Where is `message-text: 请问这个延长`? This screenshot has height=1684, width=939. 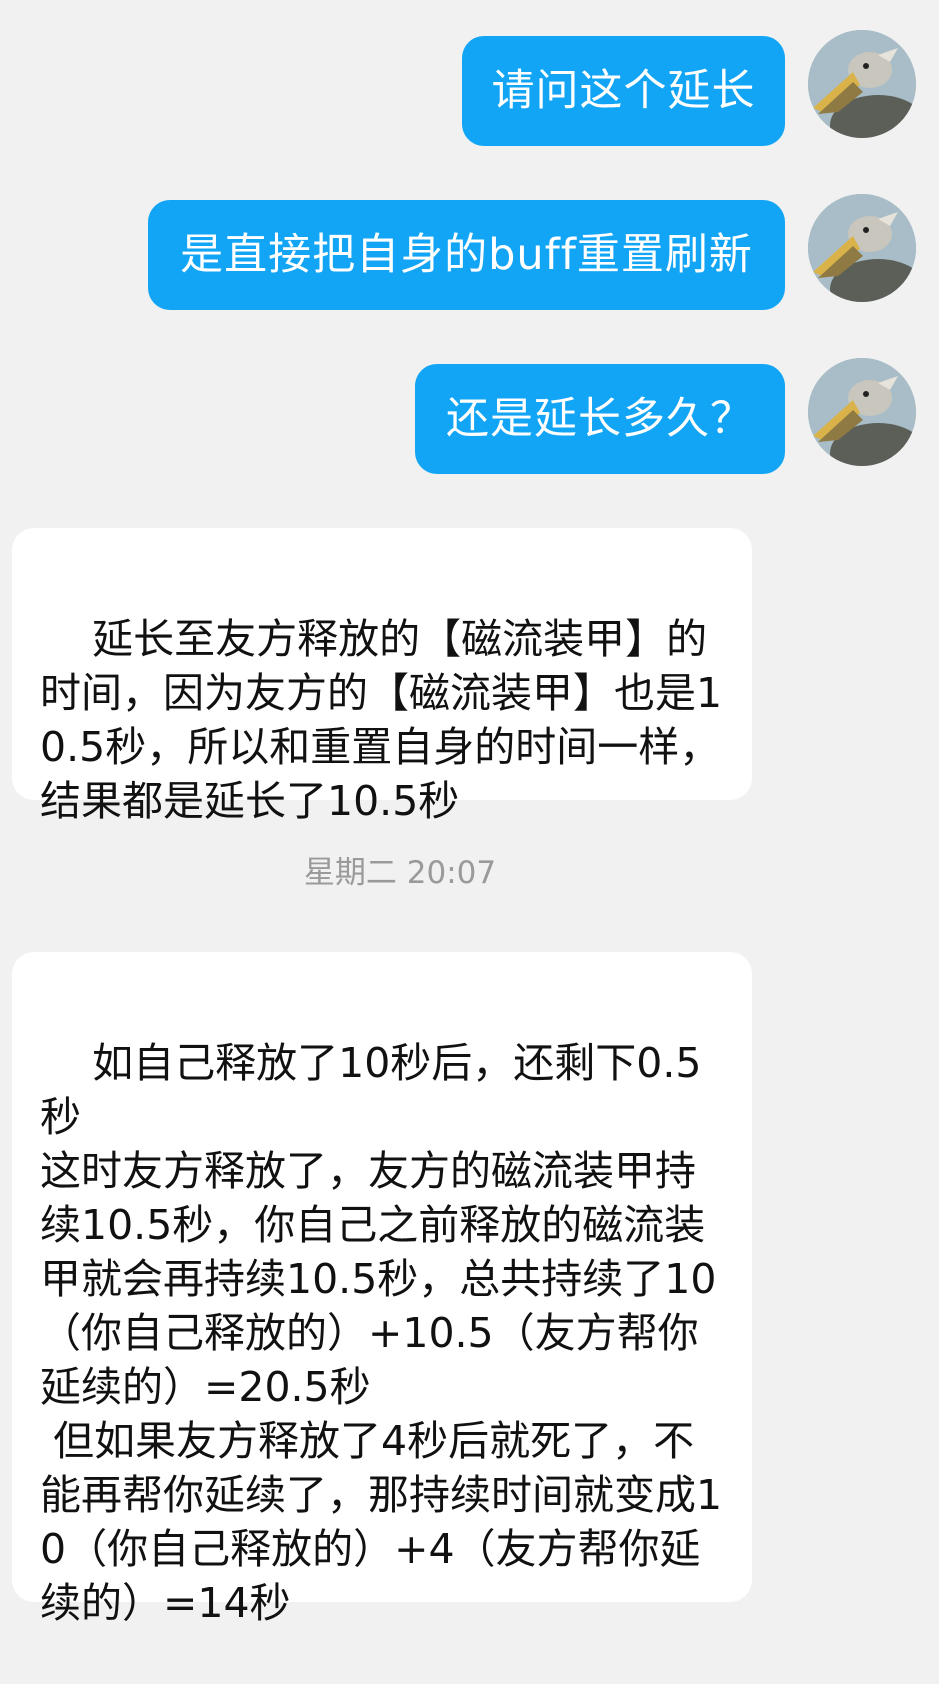
message-text: 请问这个延长 is located at coordinates (623, 91).